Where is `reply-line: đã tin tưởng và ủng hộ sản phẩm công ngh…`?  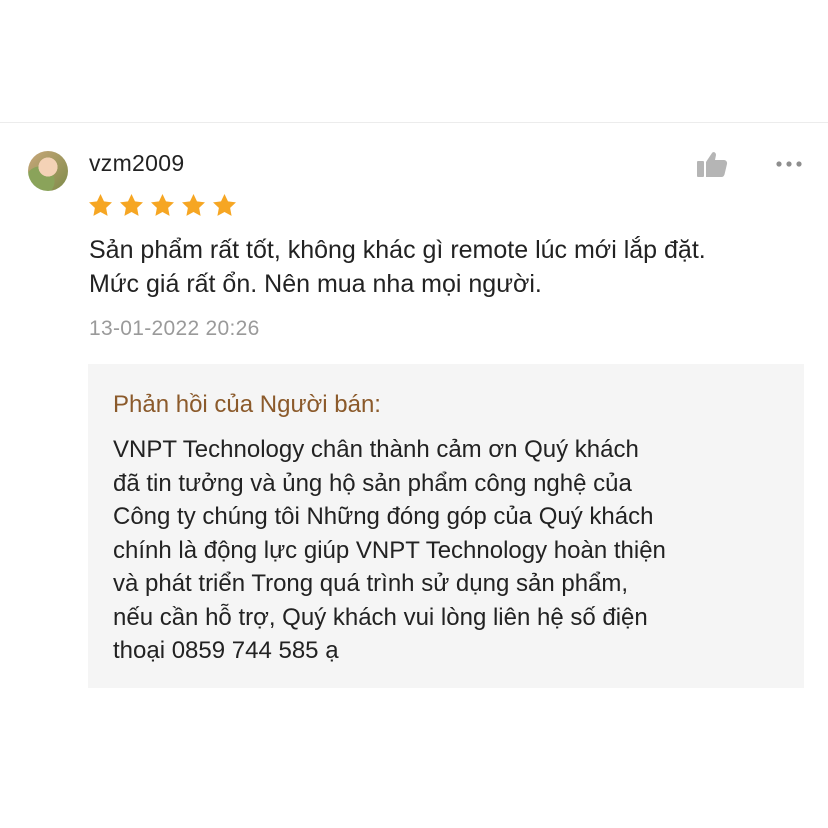 reply-line: đã tin tưởng và ủng hộ sản phẩm công ngh… is located at coordinates (372, 483).